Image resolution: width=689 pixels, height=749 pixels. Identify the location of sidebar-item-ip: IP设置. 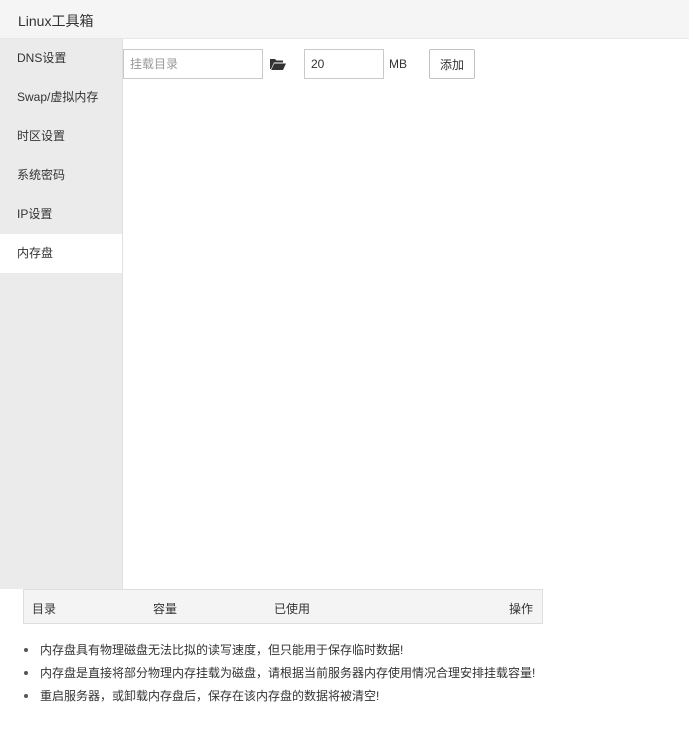
(61, 214).